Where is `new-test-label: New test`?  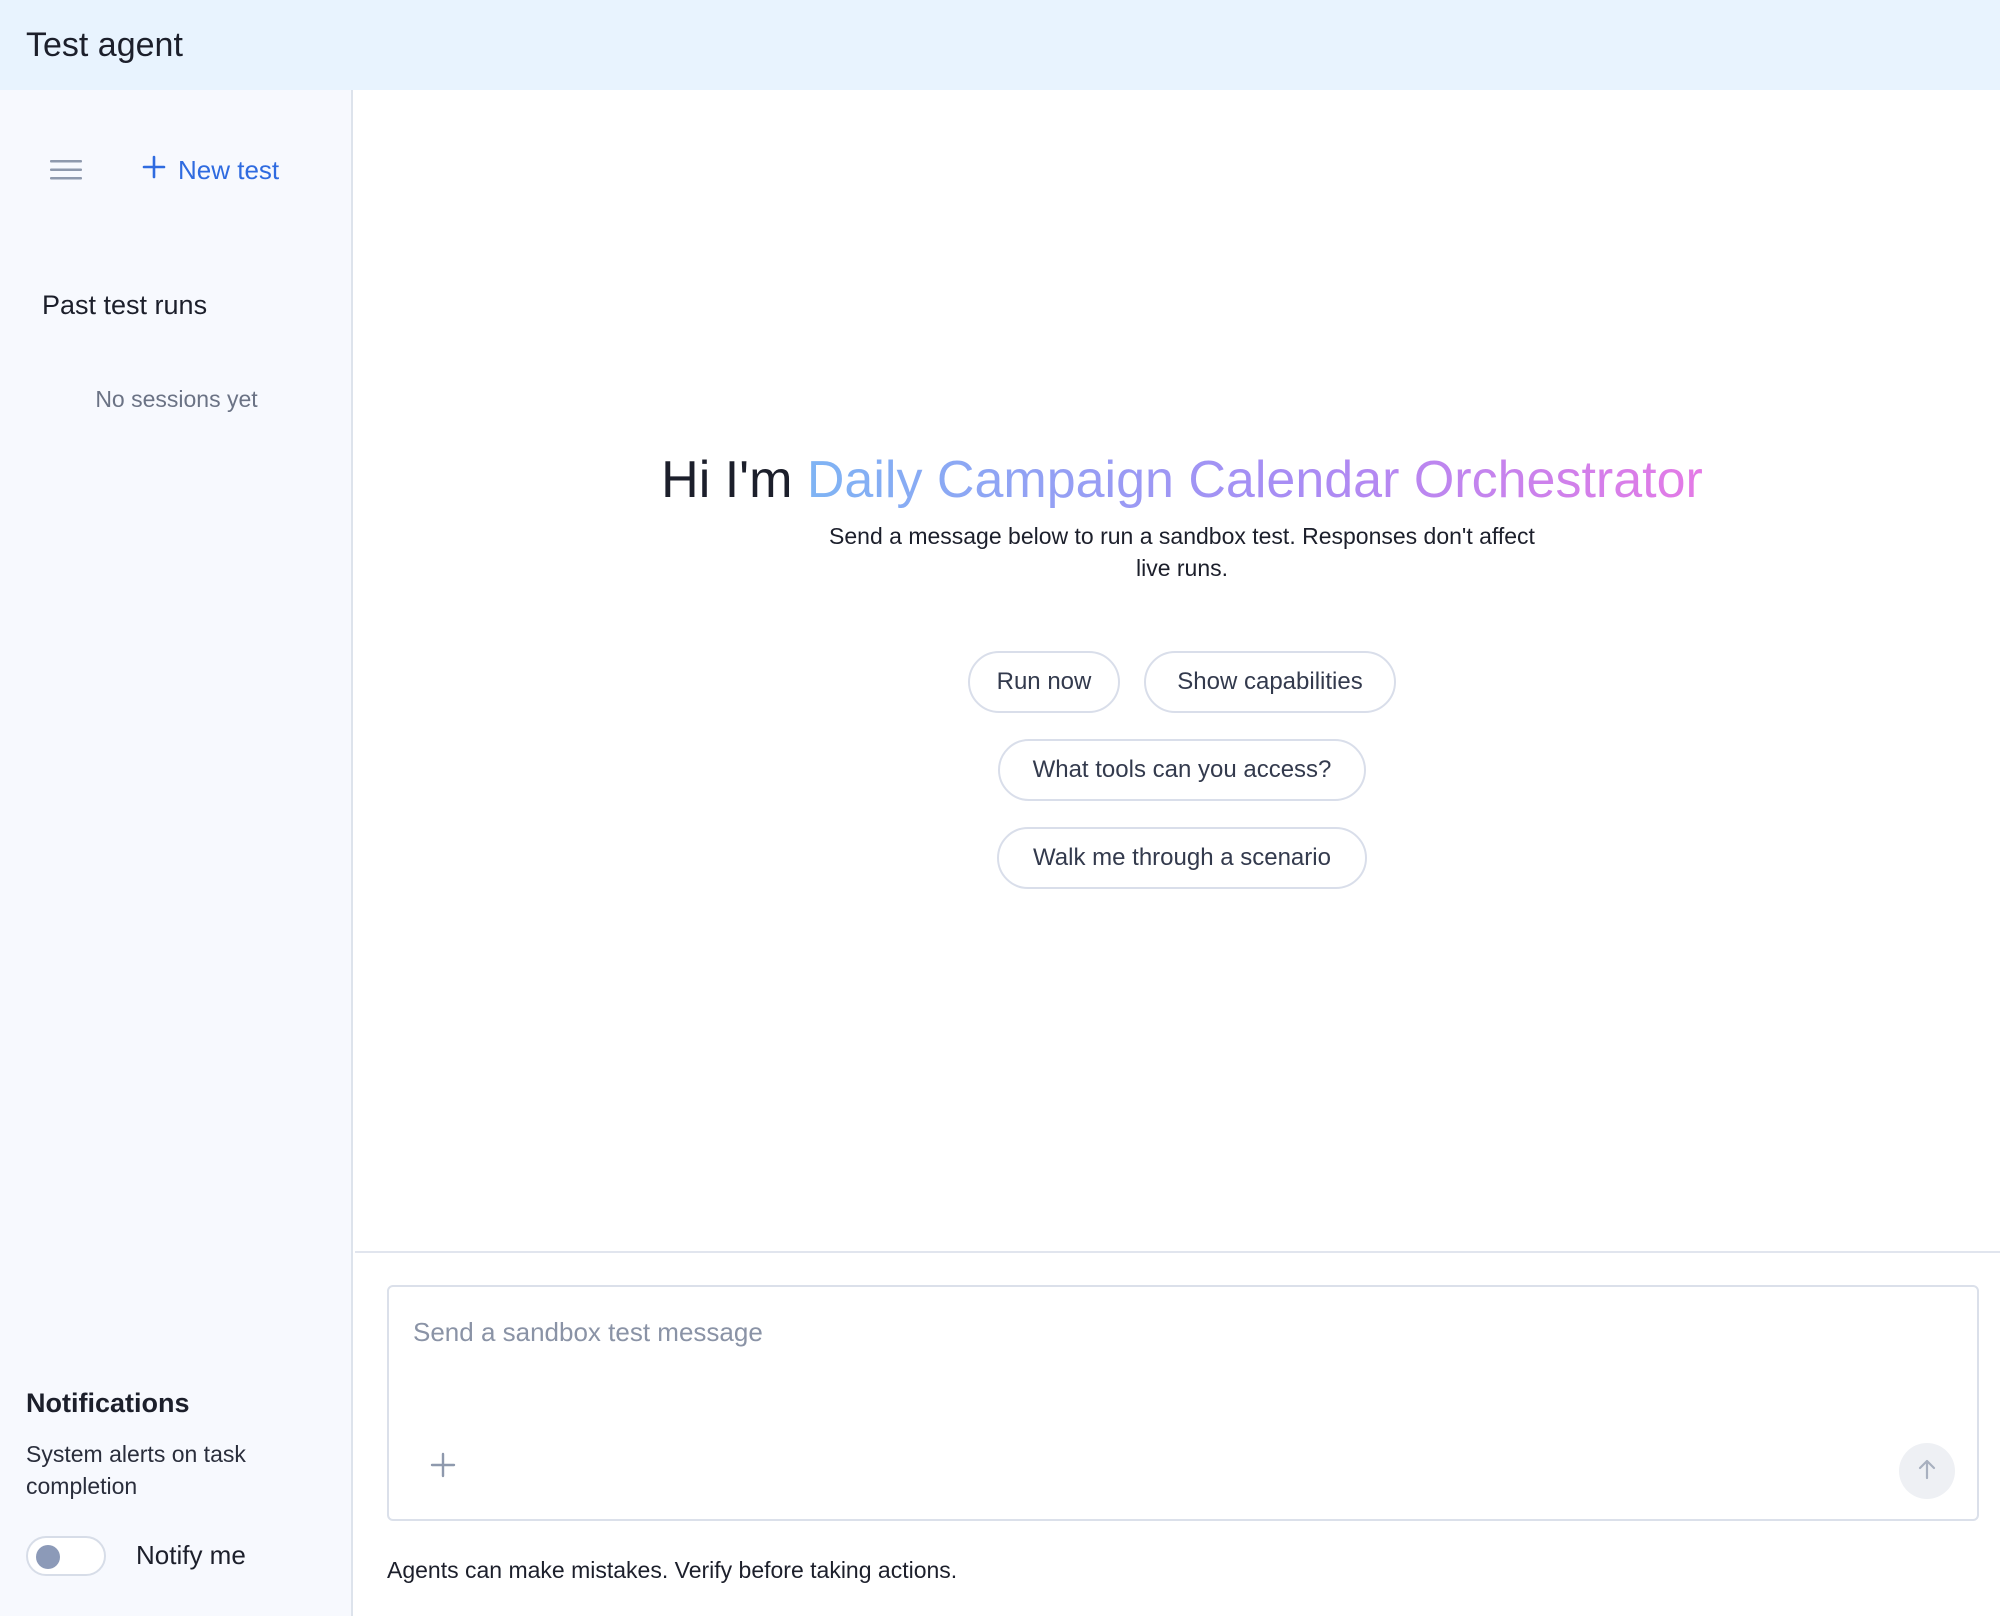
new-test-label: New test is located at coordinates (229, 169).